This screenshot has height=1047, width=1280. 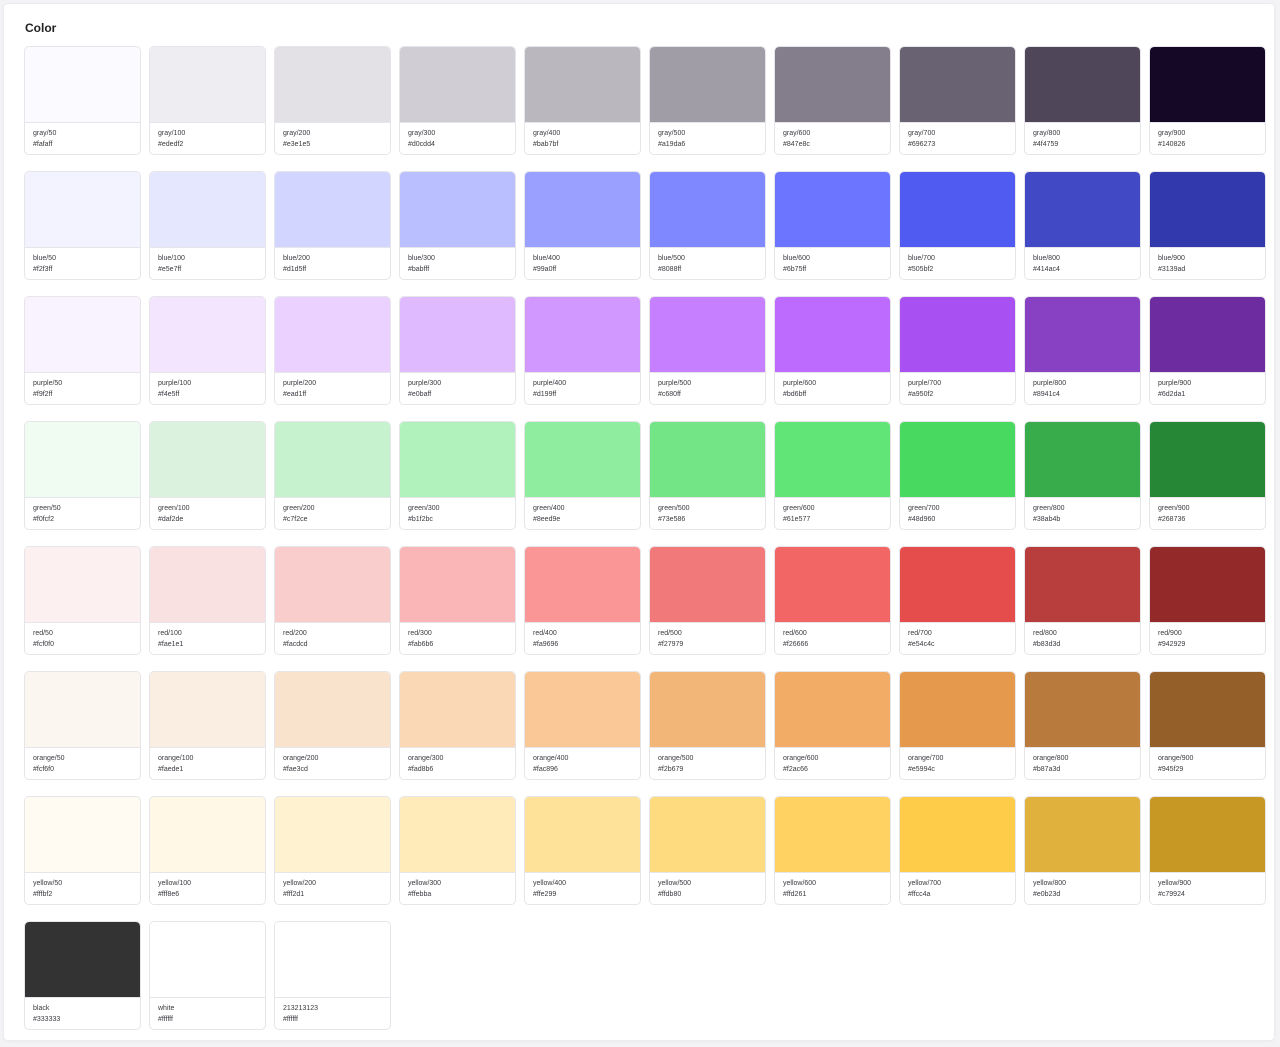 I want to click on swatch-meta: red/800 #b83d3d, so click(x=1082, y=636).